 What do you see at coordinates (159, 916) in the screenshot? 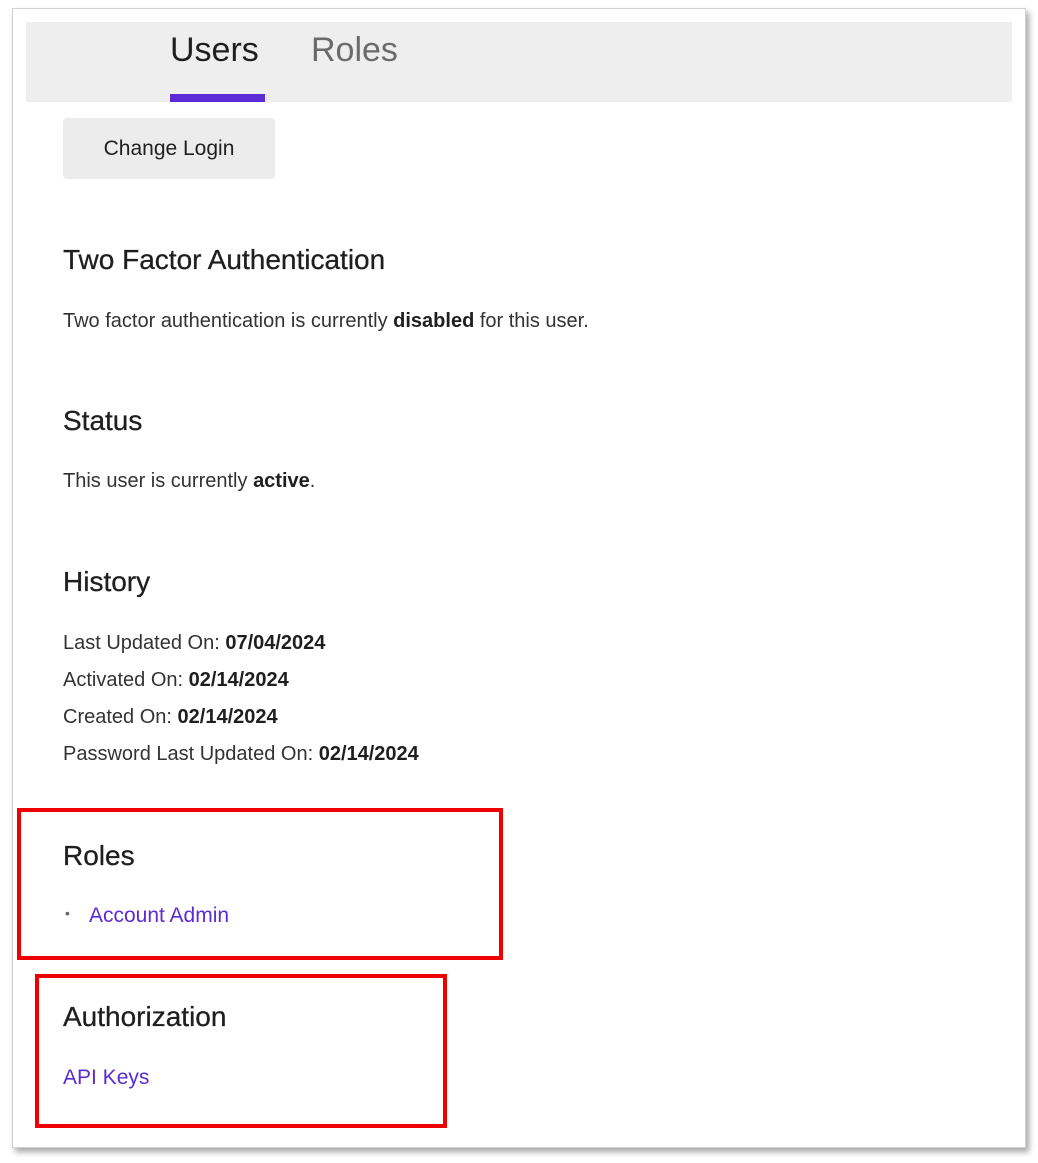
I see `role-link-account-admin: Account Admin` at bounding box center [159, 916].